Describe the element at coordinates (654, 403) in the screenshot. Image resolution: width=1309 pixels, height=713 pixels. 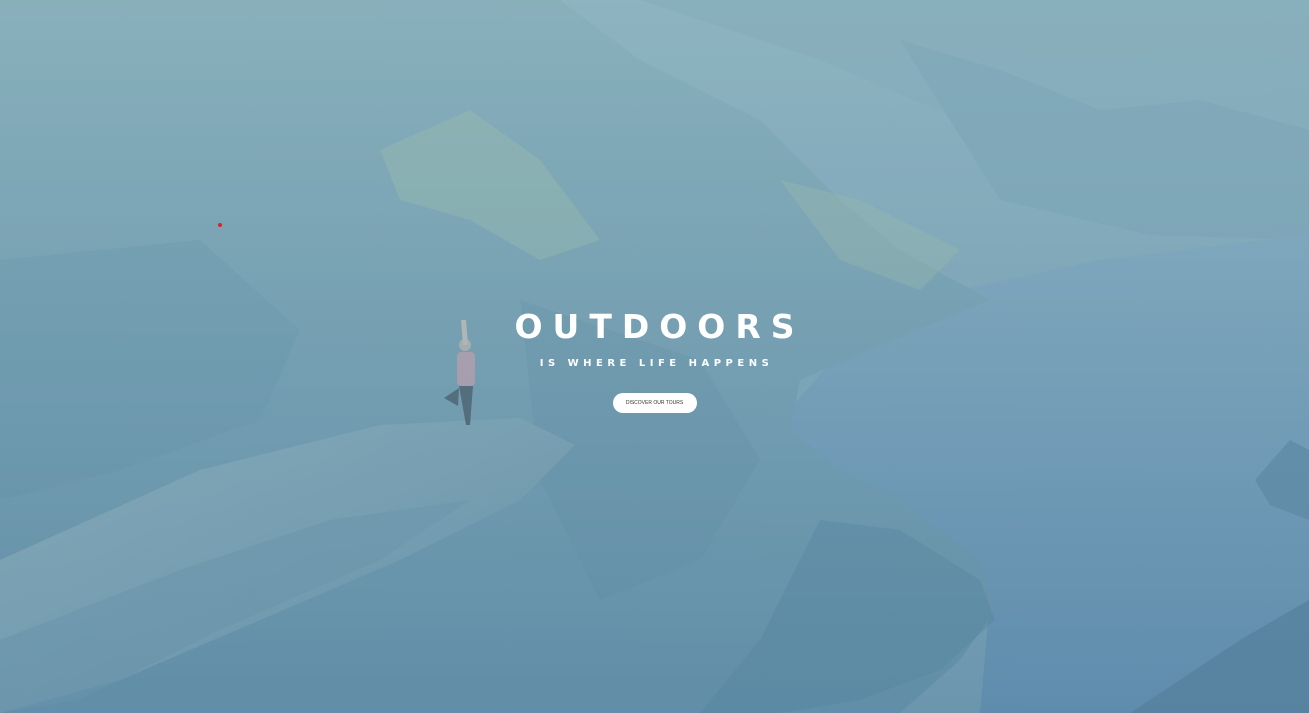
I see `discover-tours-button: DISCOVER OUR TOURS` at that location.